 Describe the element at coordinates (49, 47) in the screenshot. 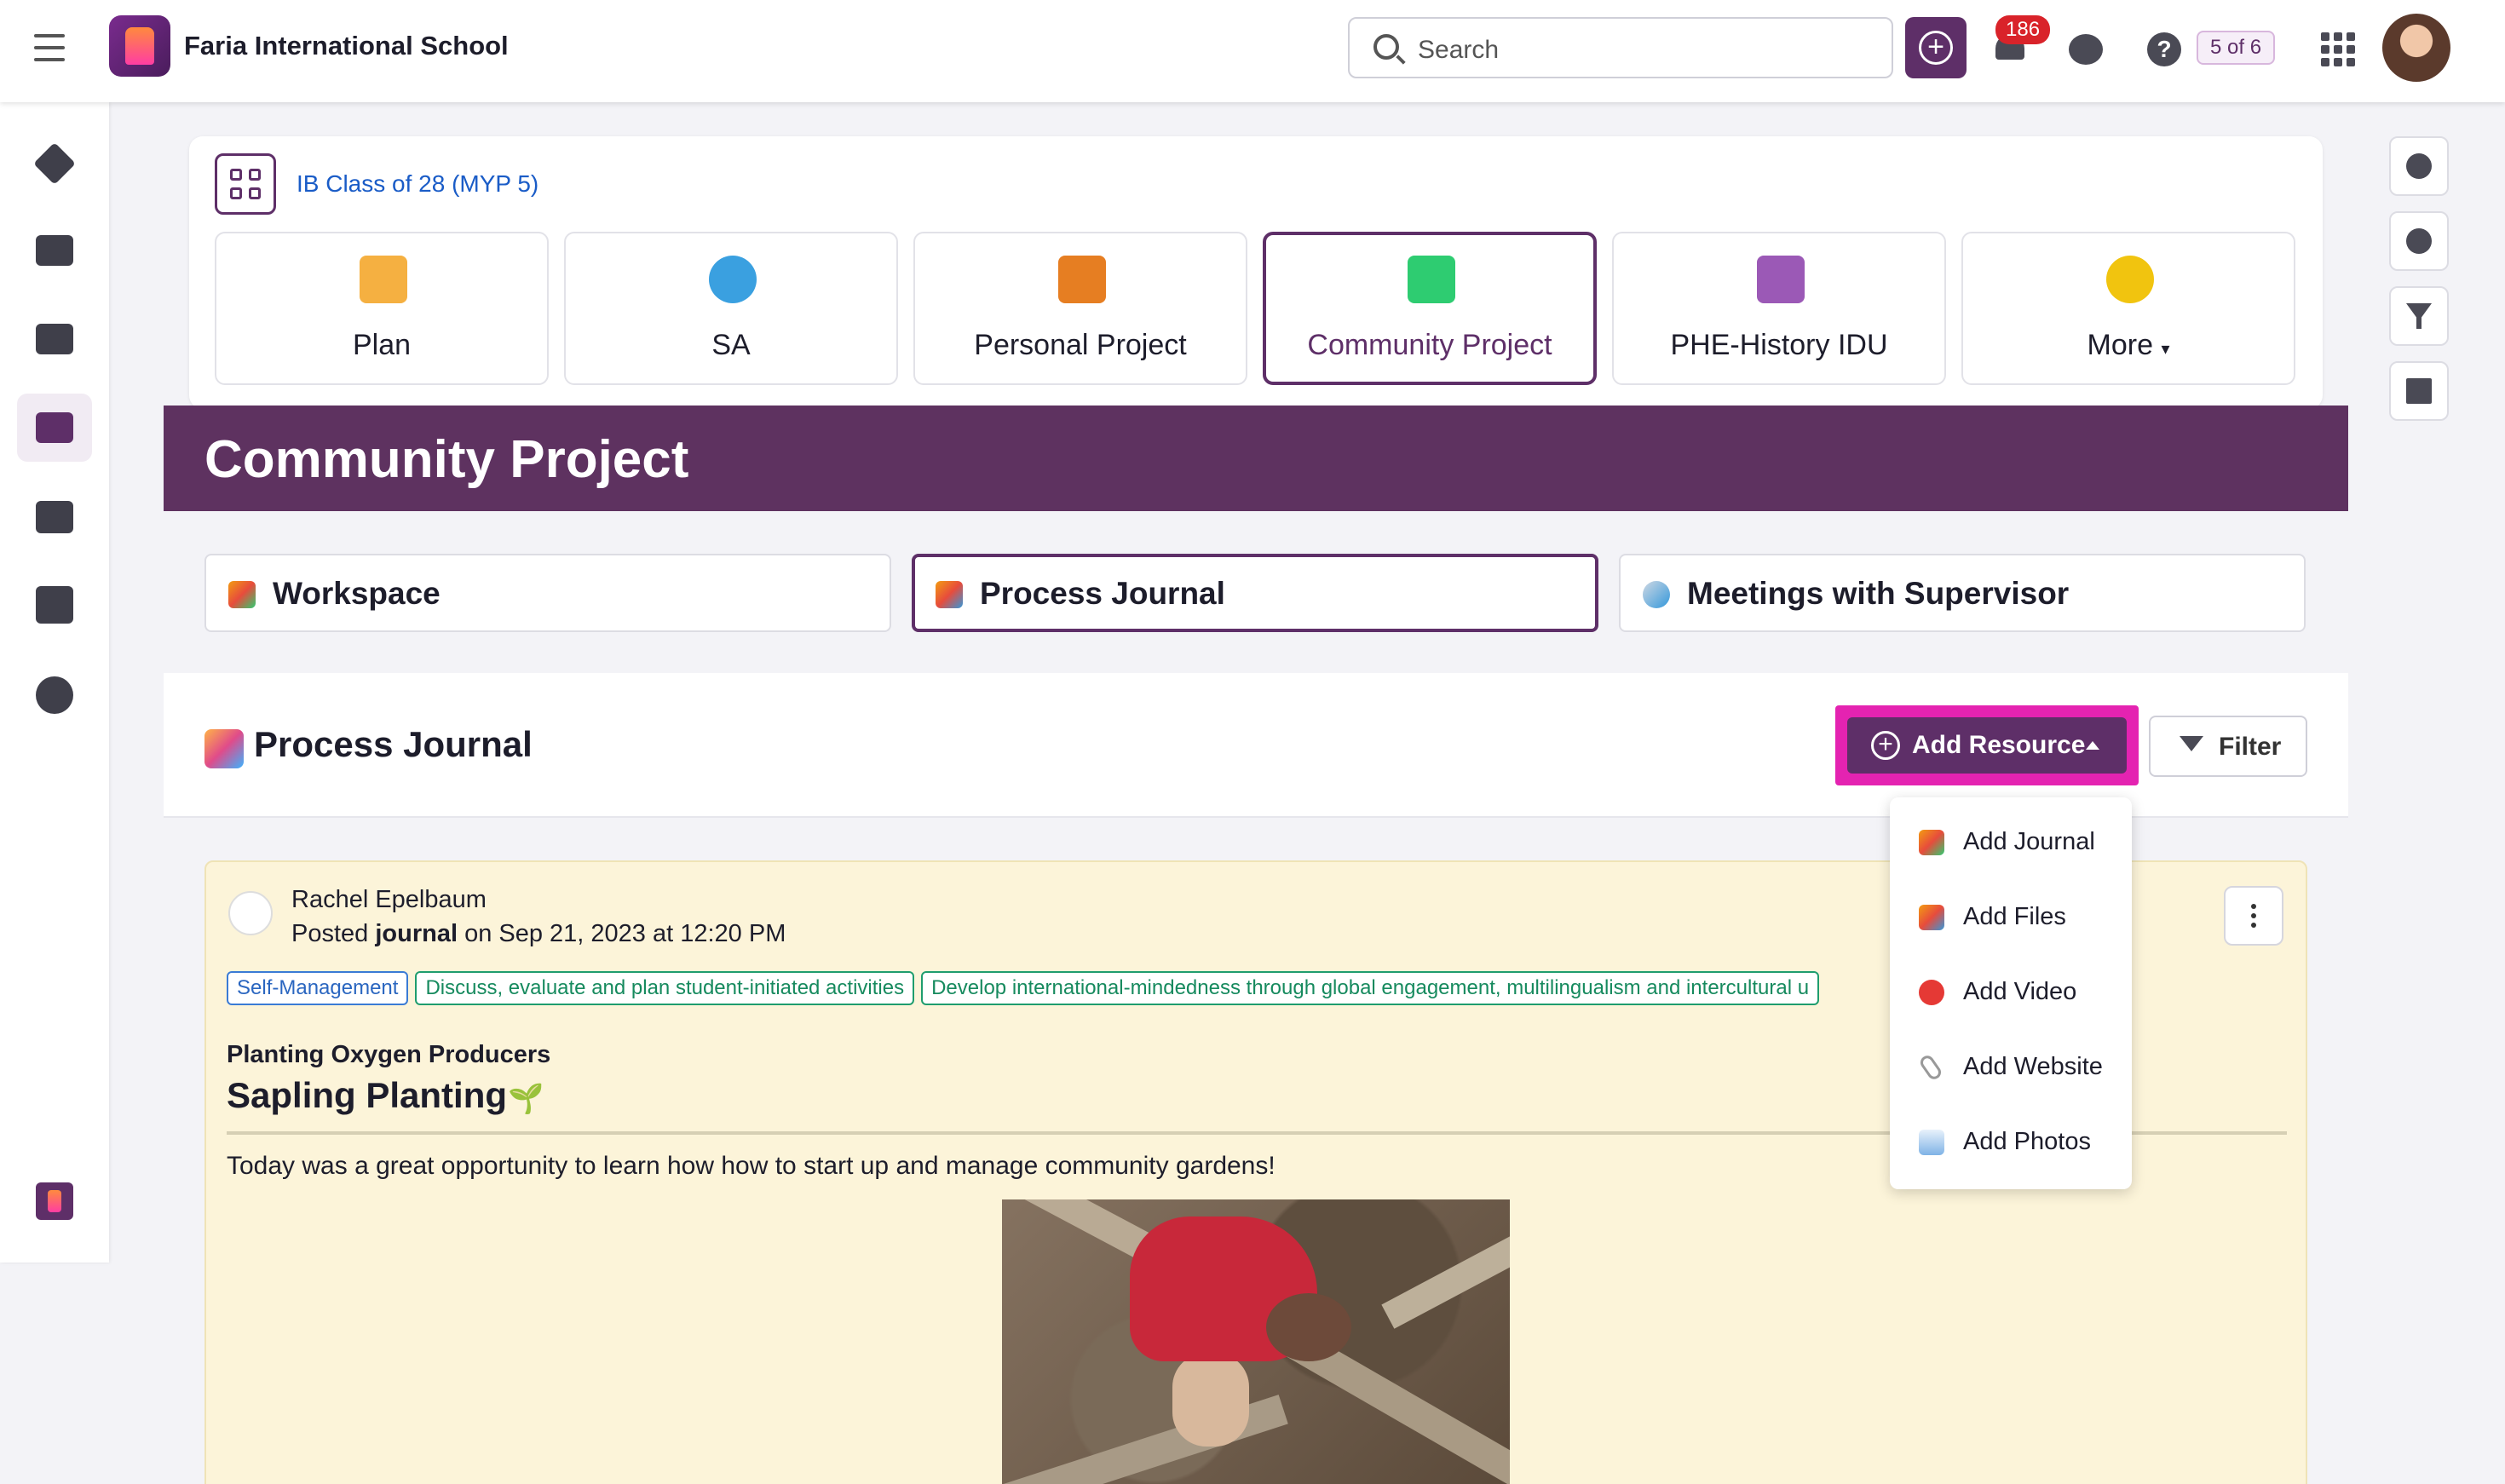

I see `hamburger-menu-icon` at that location.